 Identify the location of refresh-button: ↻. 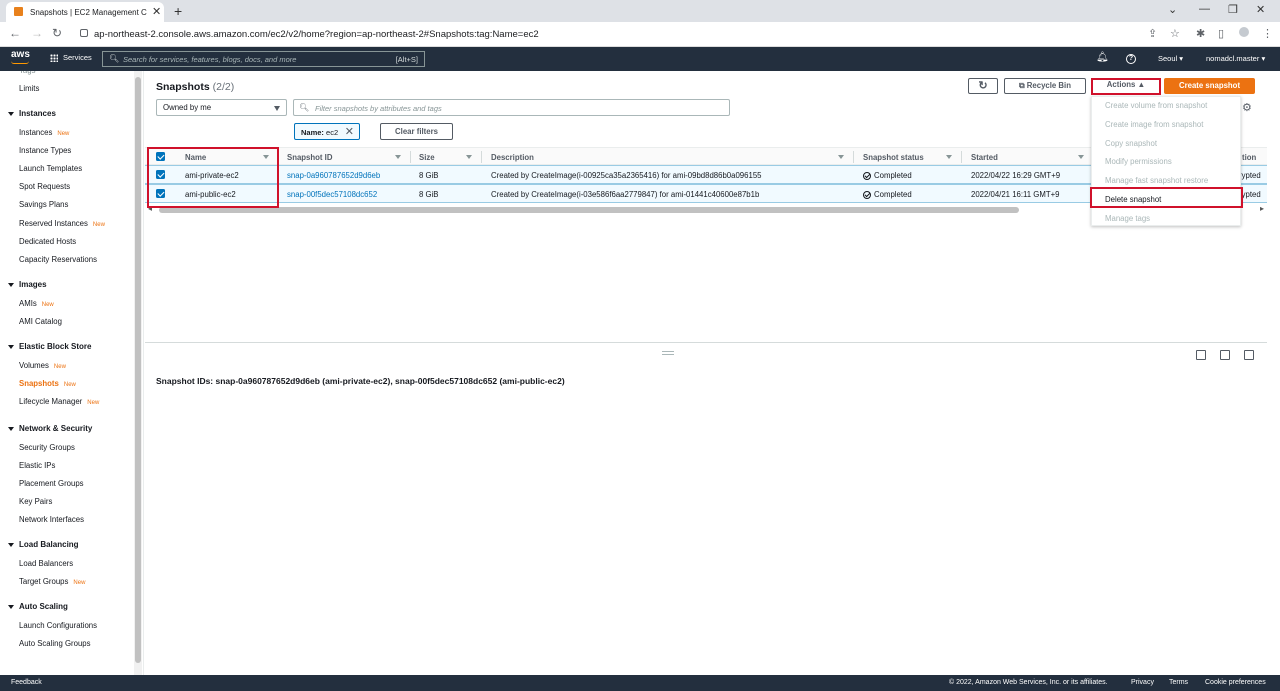
(983, 86).